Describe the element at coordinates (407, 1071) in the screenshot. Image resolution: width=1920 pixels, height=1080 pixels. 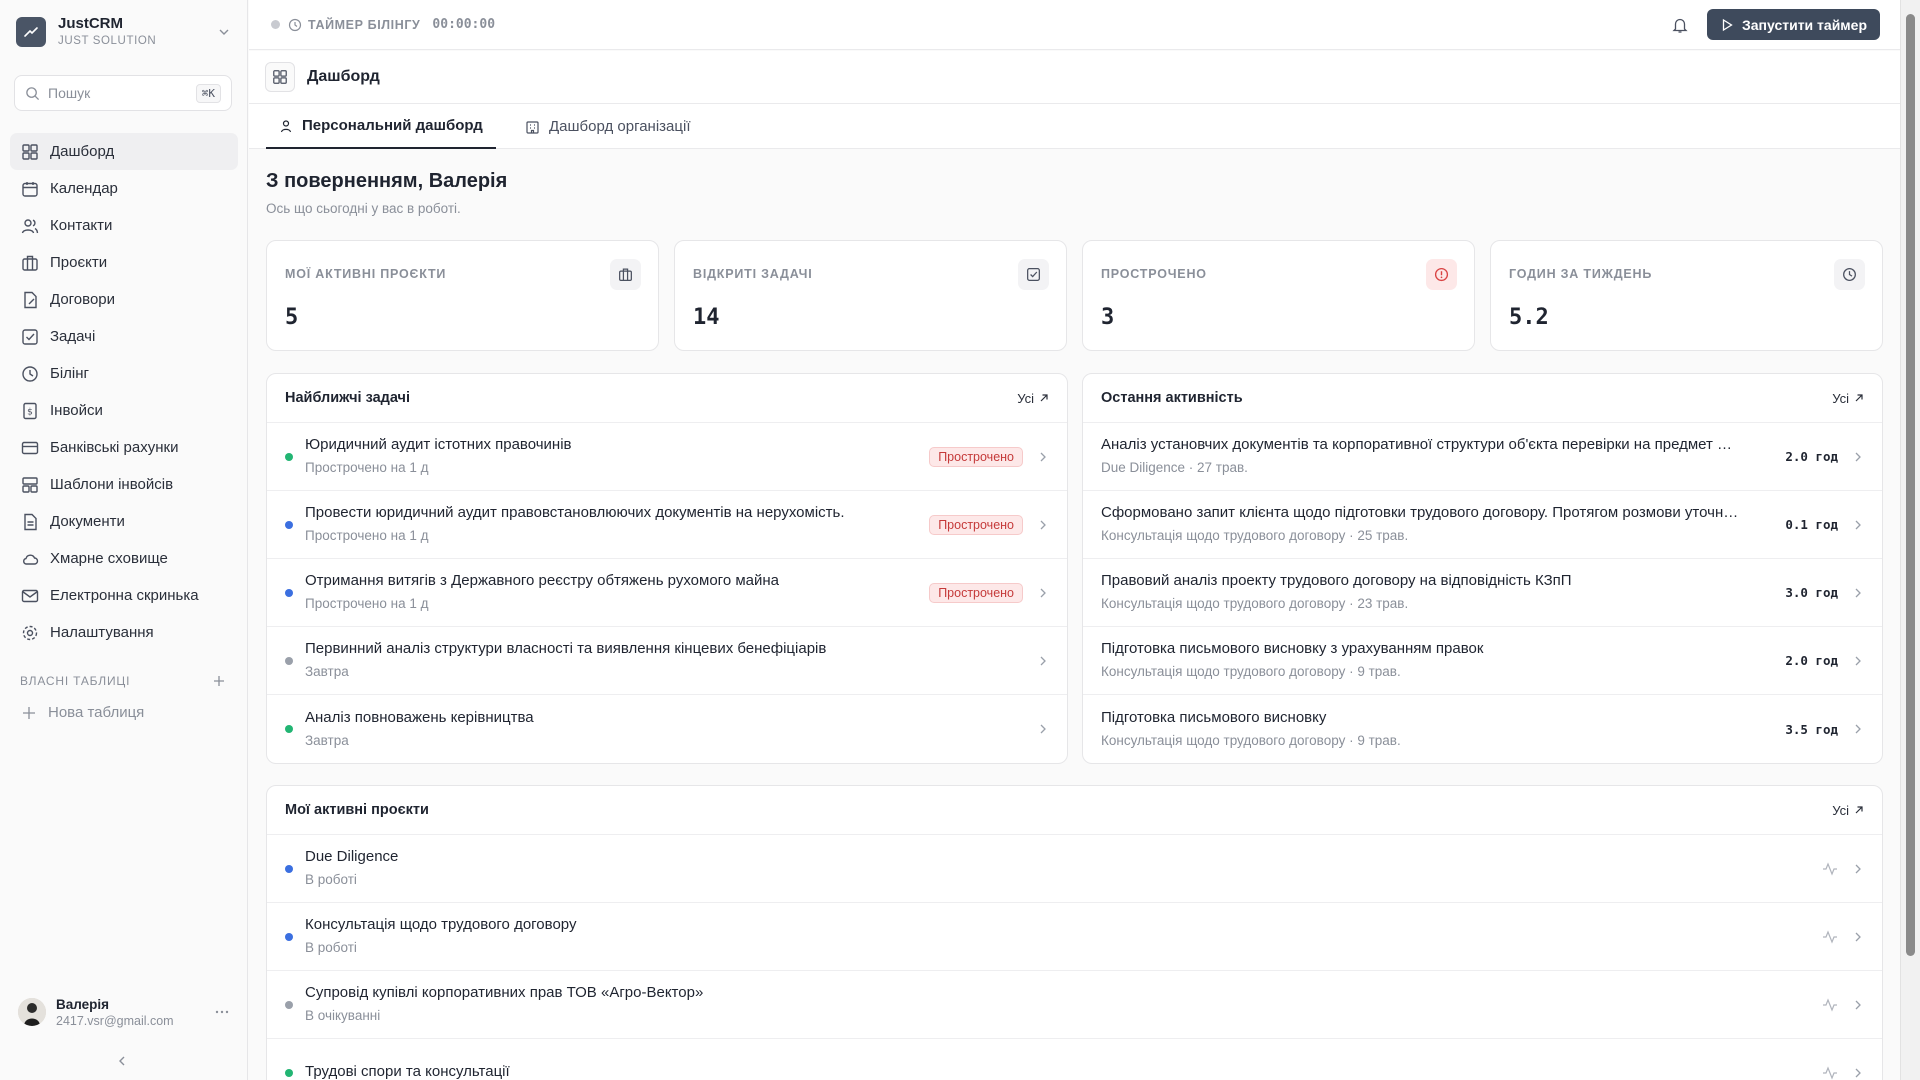
I see `project-title: Трудові спори та консультації` at that location.